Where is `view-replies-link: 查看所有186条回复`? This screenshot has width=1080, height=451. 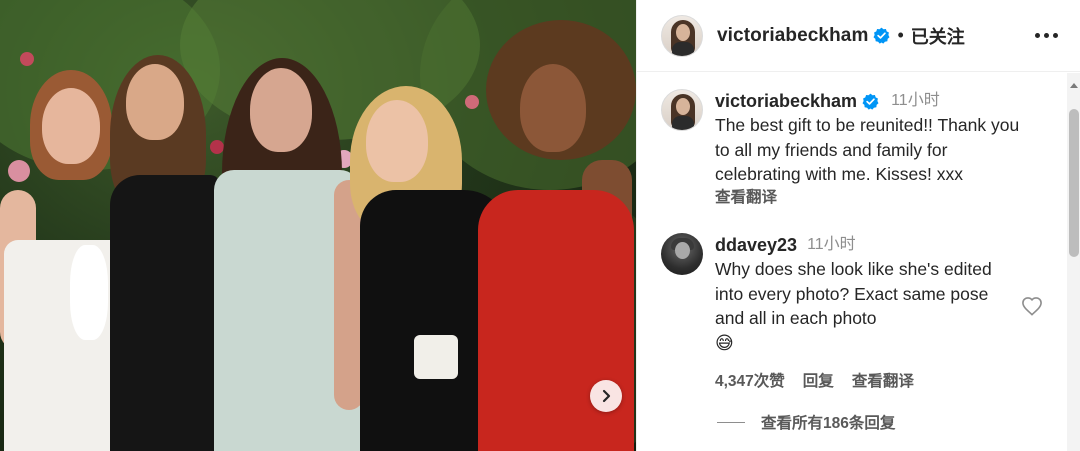
view-replies-link: 查看所有186条回复 is located at coordinates (806, 422).